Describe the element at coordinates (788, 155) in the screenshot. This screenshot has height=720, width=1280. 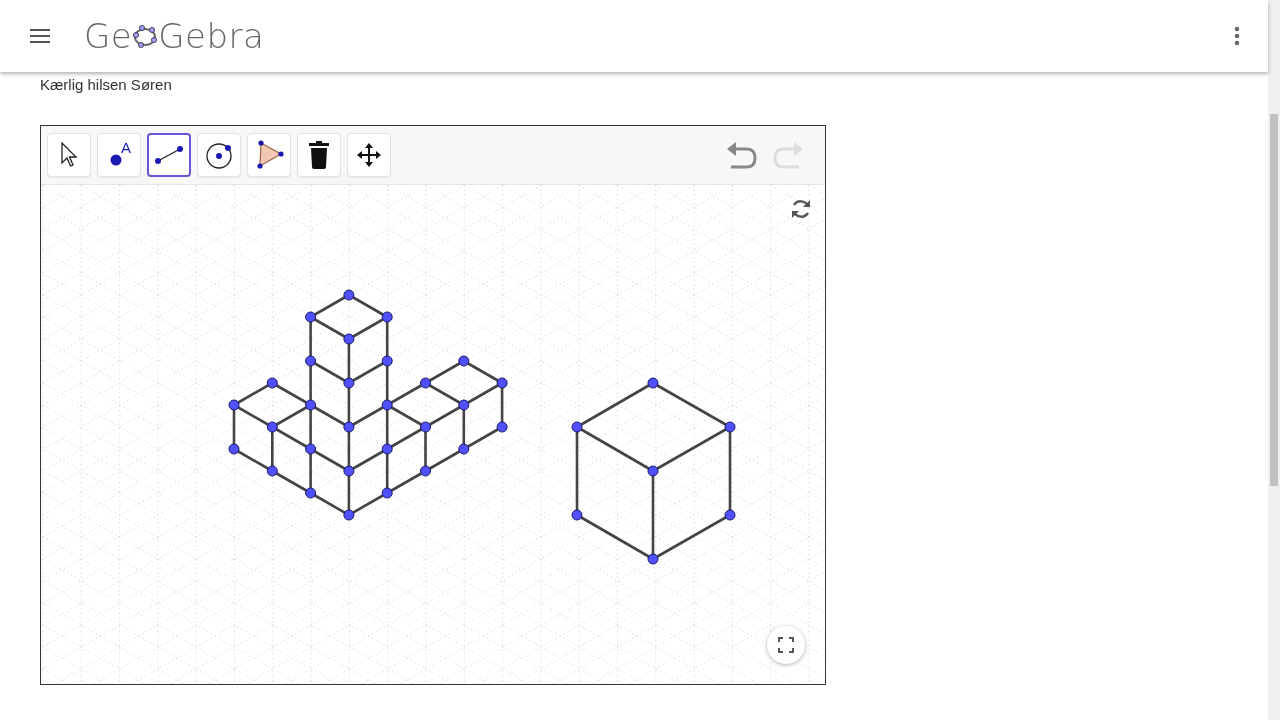
I see `redo-icon` at that location.